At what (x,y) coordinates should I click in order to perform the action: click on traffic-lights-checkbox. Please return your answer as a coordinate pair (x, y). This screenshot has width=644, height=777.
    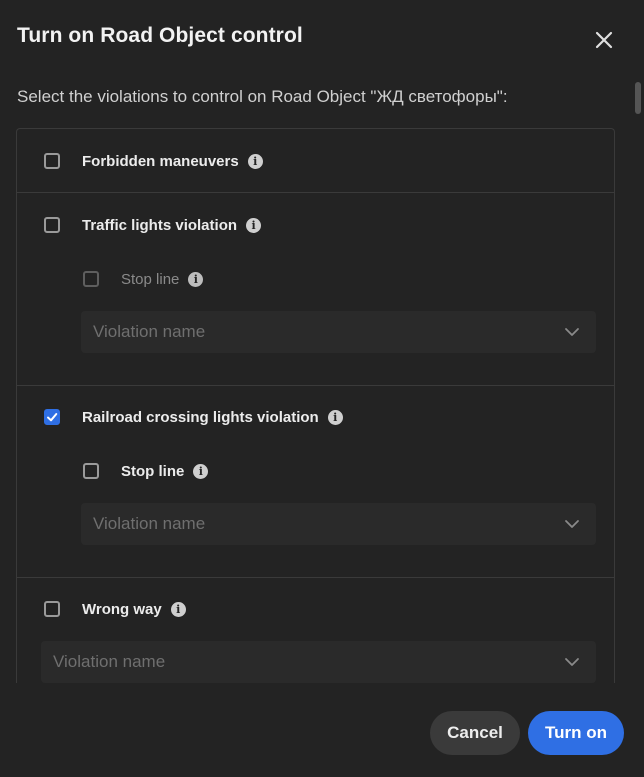
    Looking at the image, I should click on (52, 225).